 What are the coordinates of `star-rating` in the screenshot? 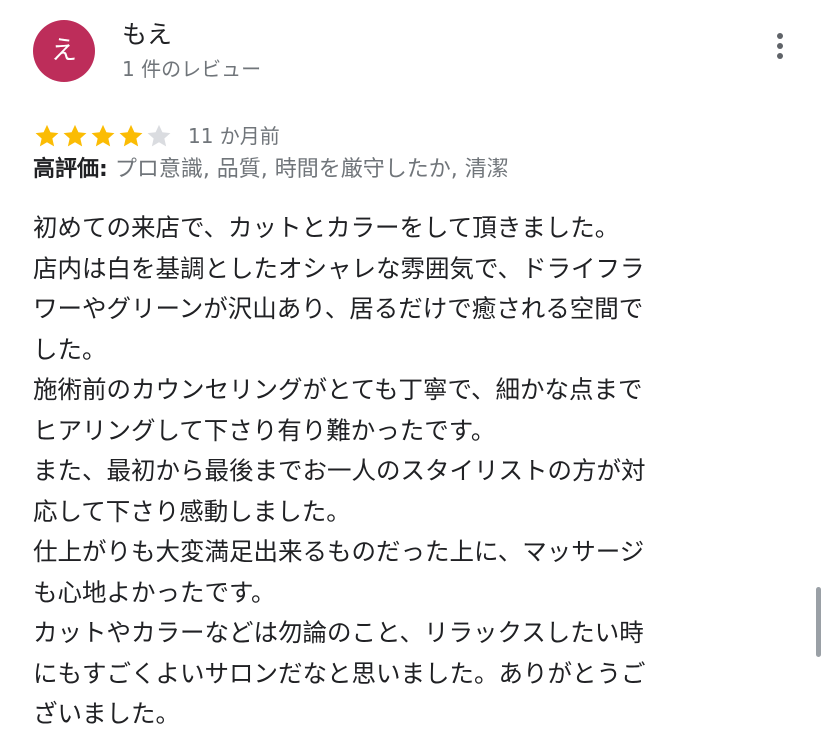 It's located at (103, 136).